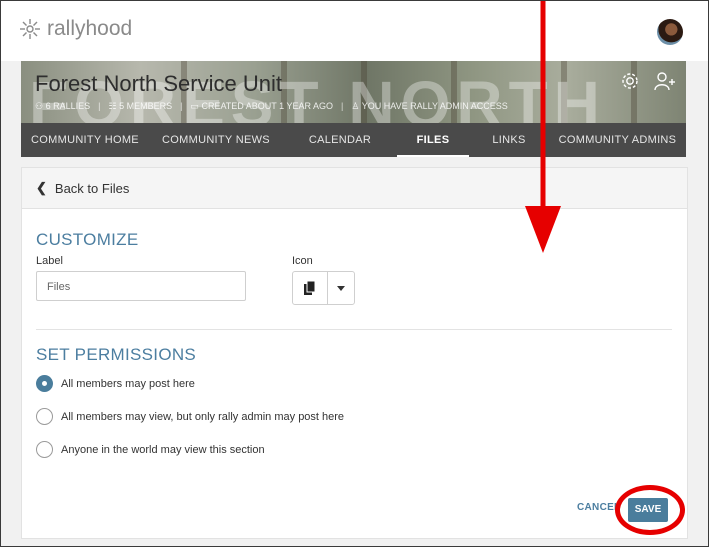 This screenshot has width=709, height=547. What do you see at coordinates (543, 127) in the screenshot?
I see `annotation-arrow-icon` at bounding box center [543, 127].